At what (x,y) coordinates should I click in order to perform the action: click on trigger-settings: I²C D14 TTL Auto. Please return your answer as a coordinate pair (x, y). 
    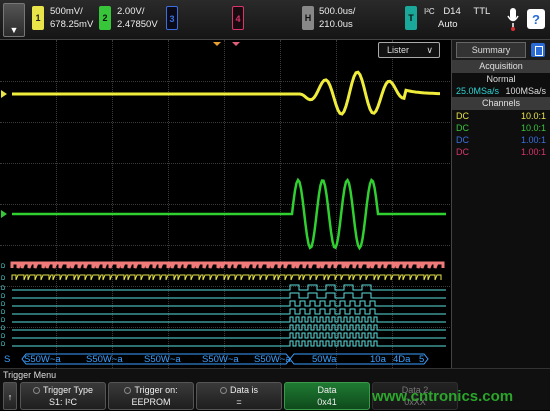
    Looking at the image, I should click on (461, 18).